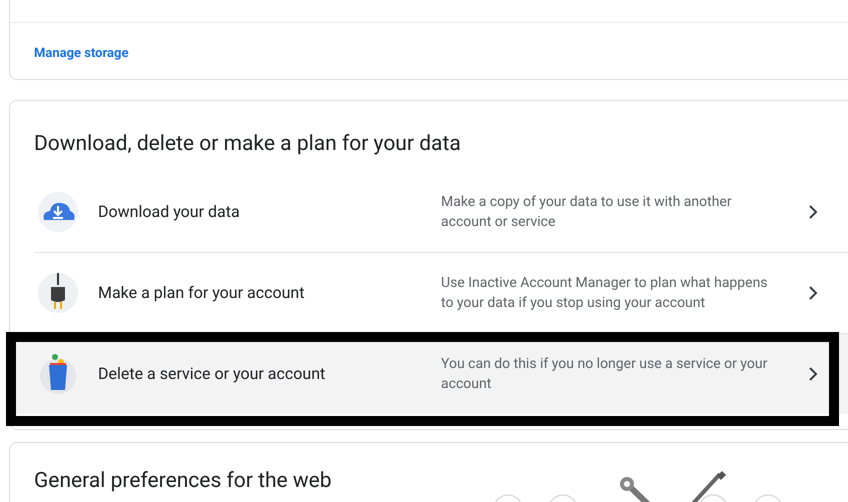 This screenshot has width=848, height=502. I want to click on cloud-download-icon, so click(58, 212).